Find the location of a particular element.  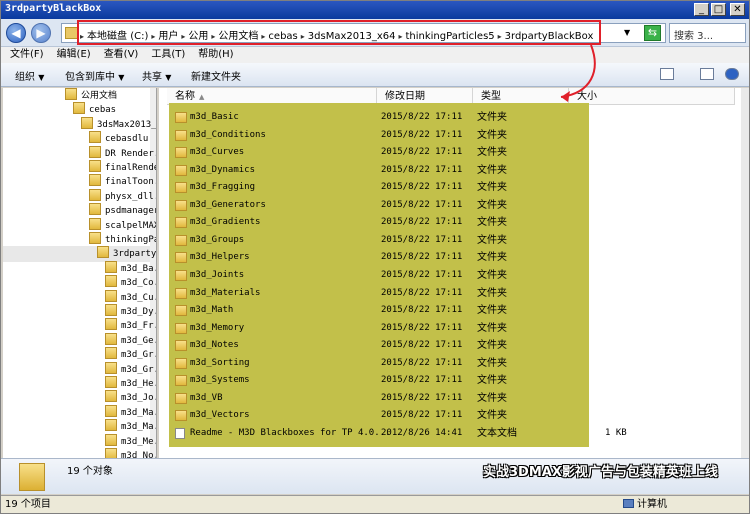

list-item: m3d_Curves 2015/8/22 17:11 文件夹 is located at coordinates (401, 152).